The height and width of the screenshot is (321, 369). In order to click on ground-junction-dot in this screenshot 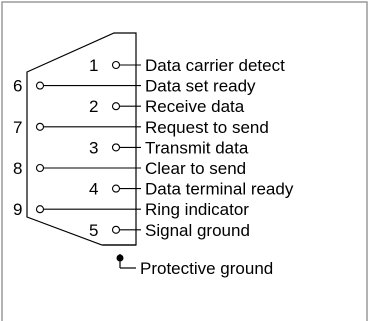, I will do `click(120, 258)`.